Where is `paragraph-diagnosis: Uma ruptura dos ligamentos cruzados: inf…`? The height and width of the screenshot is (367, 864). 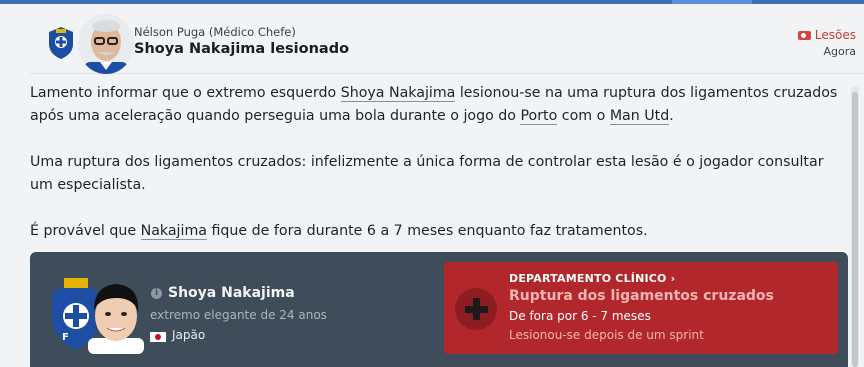 paragraph-diagnosis: Uma ruptura dos ligamentos cruzados: inf… is located at coordinates (427, 173).